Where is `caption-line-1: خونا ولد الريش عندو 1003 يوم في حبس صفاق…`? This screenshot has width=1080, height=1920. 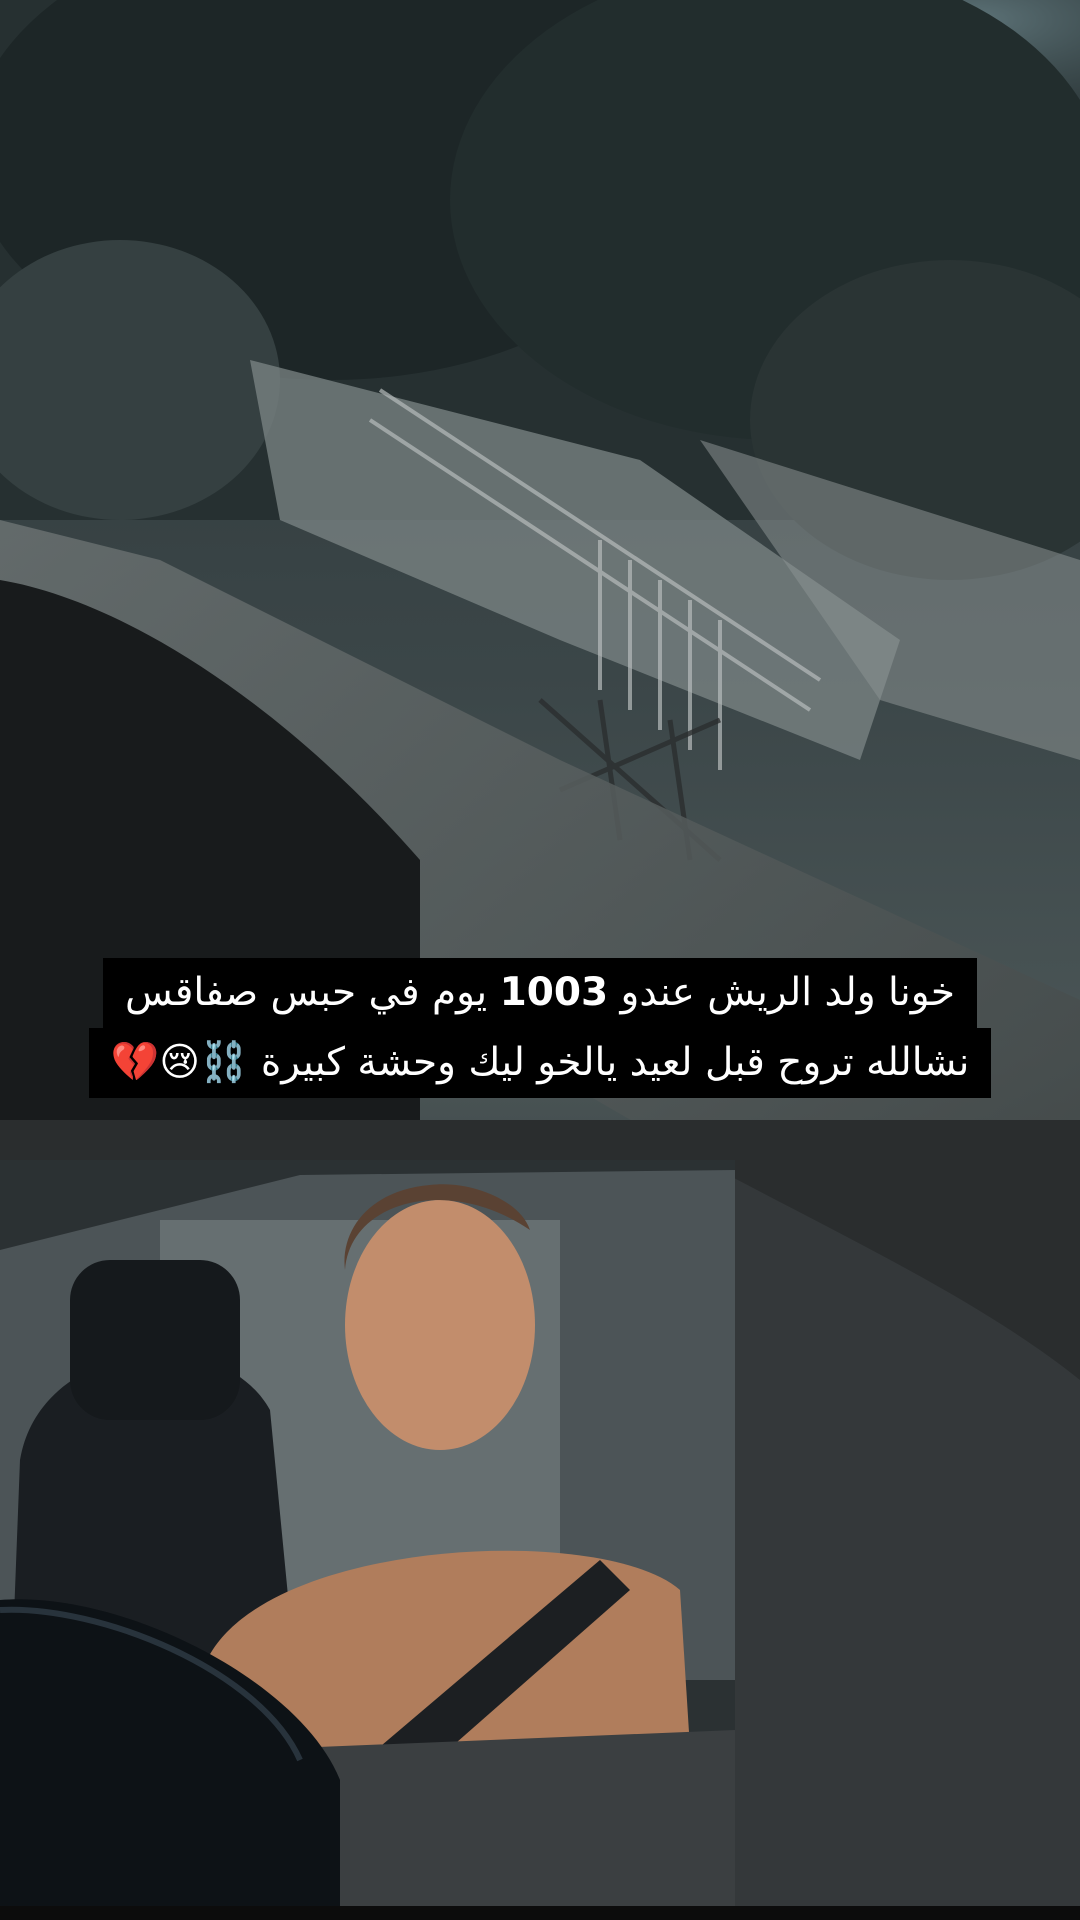
caption-line-1: خونا ولد الريش عندو 1003 يوم في حبس صفاق… is located at coordinates (540, 993).